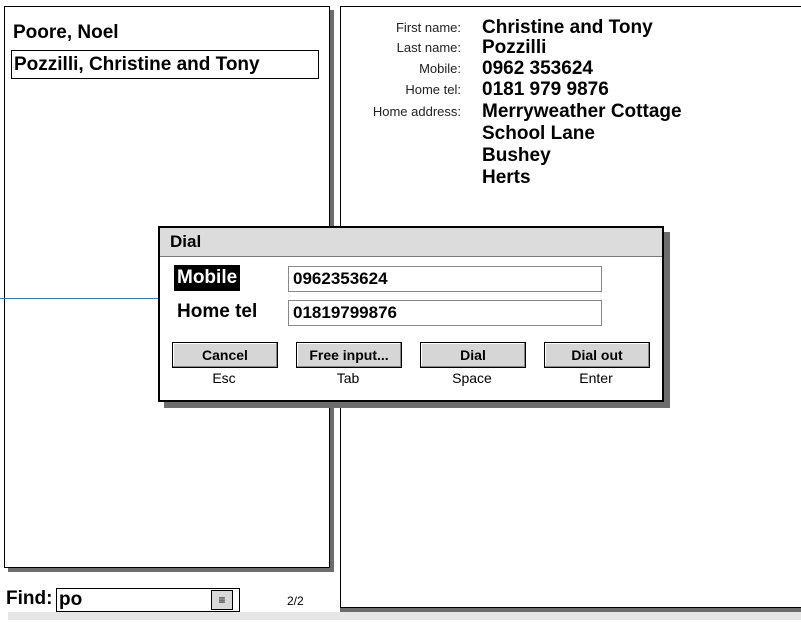 This screenshot has width=801, height=623. What do you see at coordinates (428, 47) in the screenshot?
I see `last-name-label: Last name:` at bounding box center [428, 47].